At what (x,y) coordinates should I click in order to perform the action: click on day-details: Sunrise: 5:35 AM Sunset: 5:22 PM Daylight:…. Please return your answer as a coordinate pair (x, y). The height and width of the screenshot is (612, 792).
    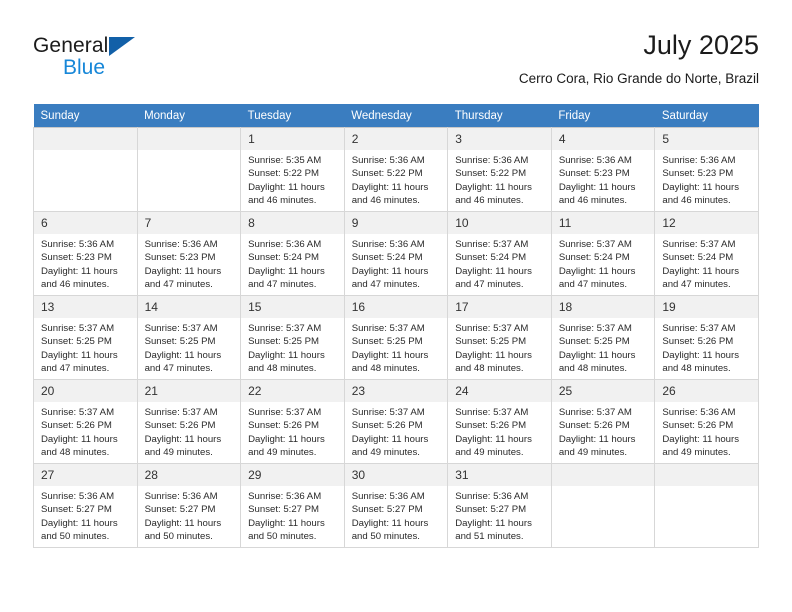
    Looking at the image, I should click on (293, 179).